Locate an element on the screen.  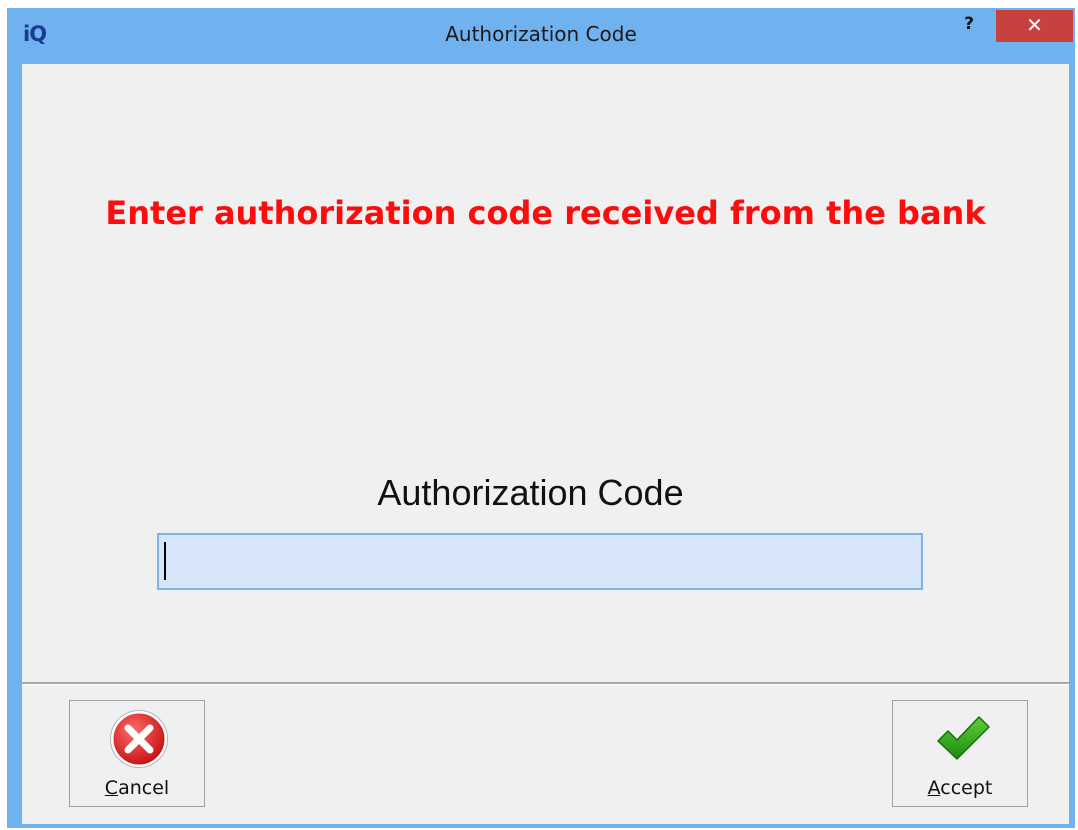
cancel-button: Cancel is located at coordinates (137, 753).